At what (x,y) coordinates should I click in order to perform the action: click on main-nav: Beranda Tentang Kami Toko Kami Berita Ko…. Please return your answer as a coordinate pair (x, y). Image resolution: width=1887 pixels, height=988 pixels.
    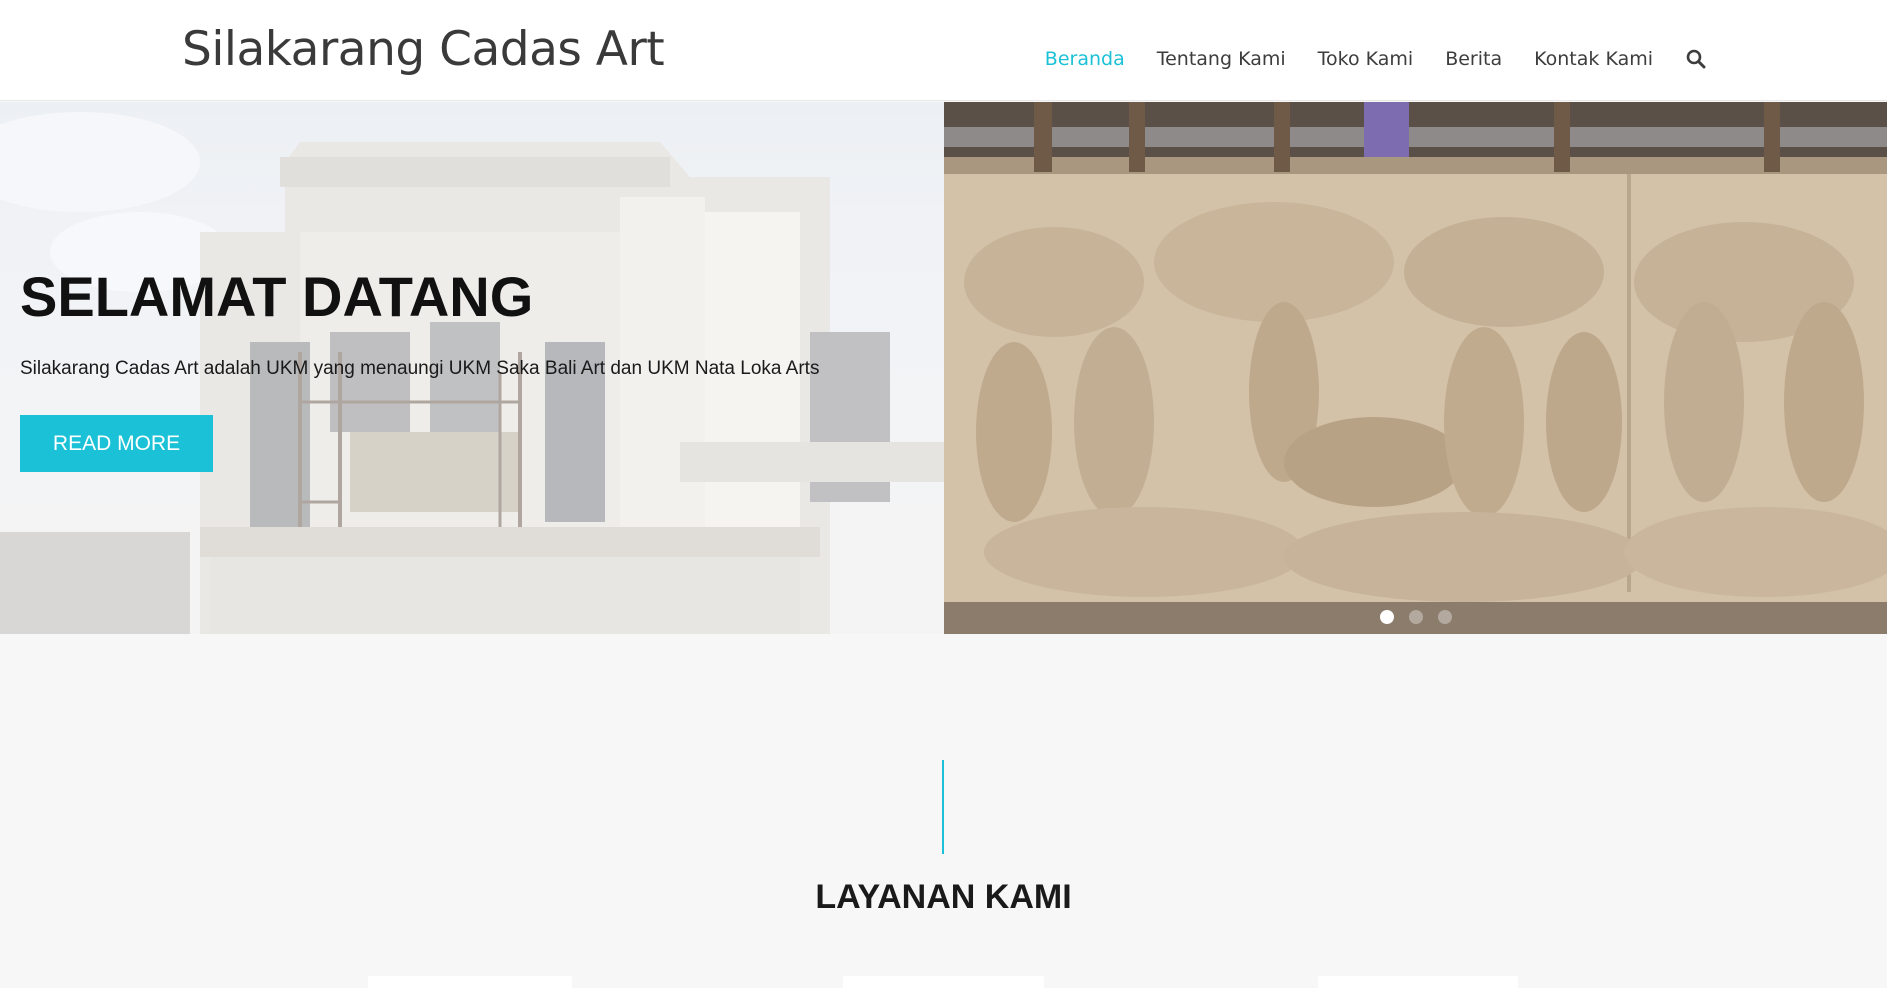
    Looking at the image, I should click on (1360, 59).